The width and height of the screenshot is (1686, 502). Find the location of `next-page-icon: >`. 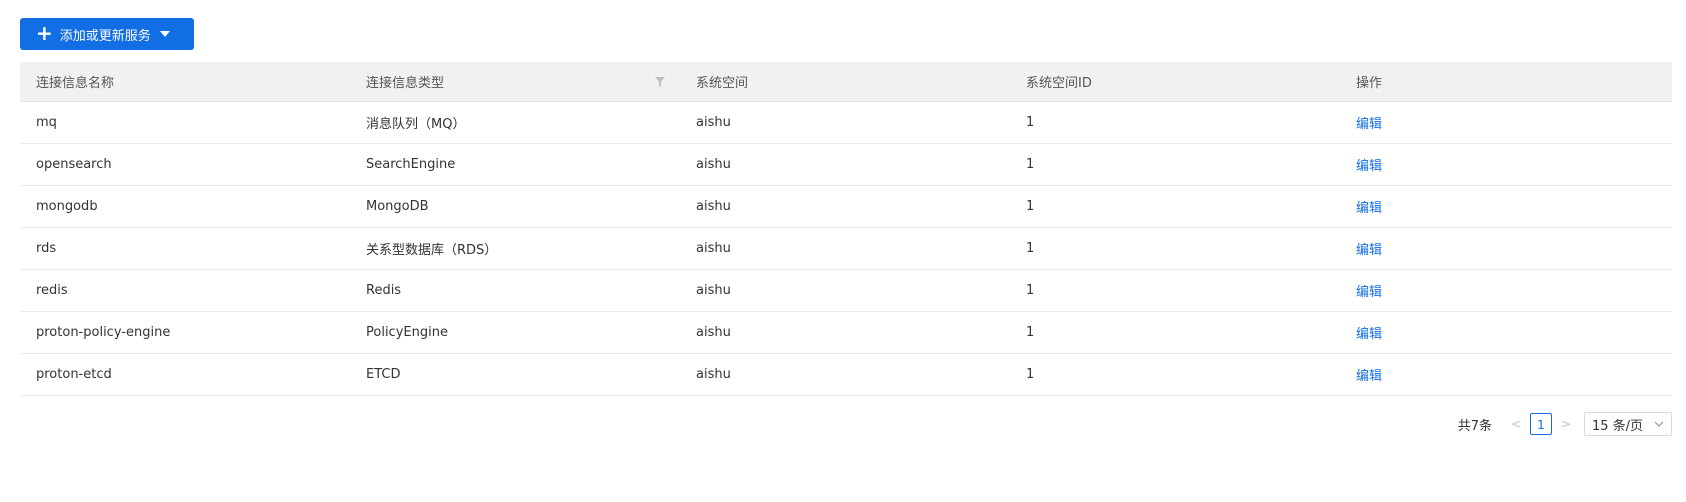

next-page-icon: > is located at coordinates (1566, 424).